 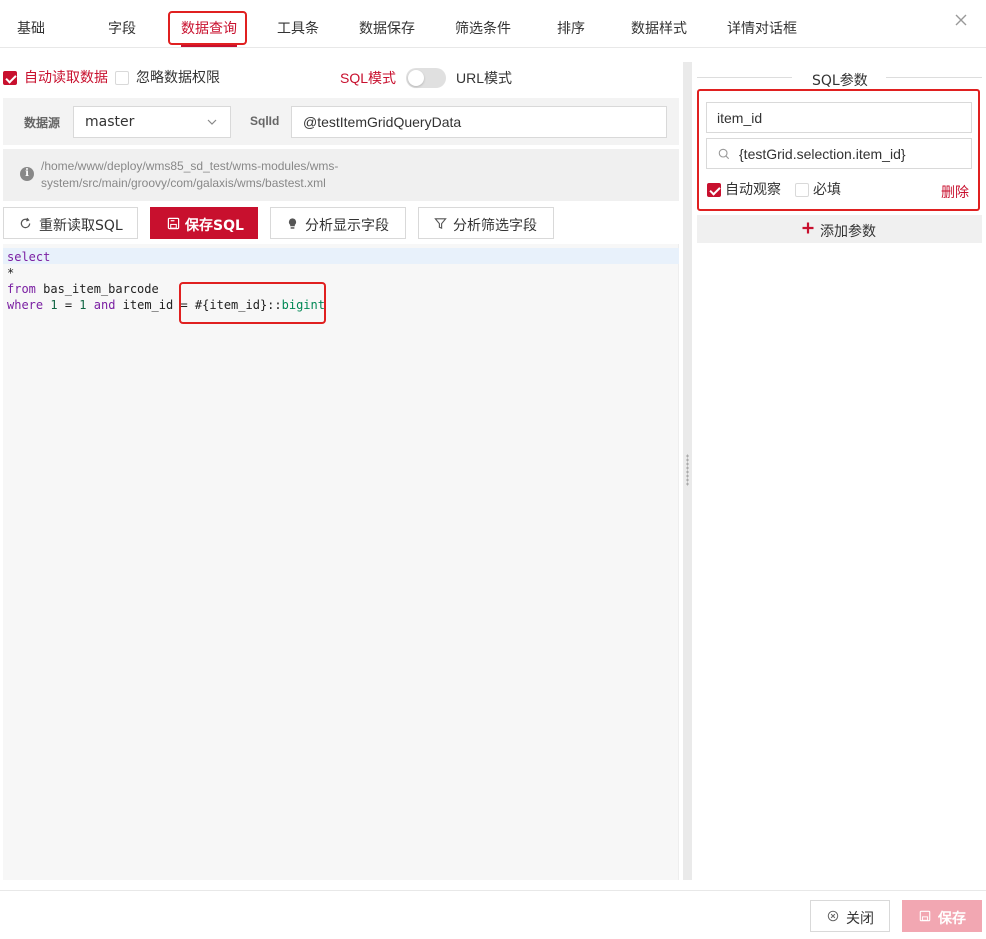 What do you see at coordinates (416, 78) in the screenshot?
I see `toggle-knob` at bounding box center [416, 78].